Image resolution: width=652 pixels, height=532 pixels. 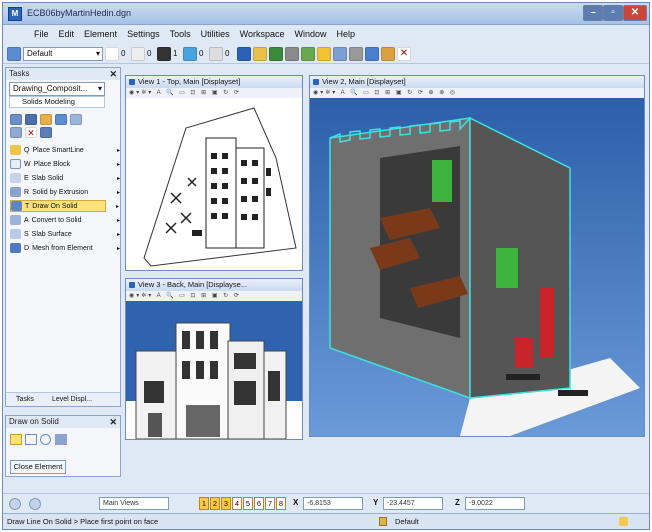 I want to click on draw-on-solid-title: Draw on Solid ✕, so click(x=63, y=422).